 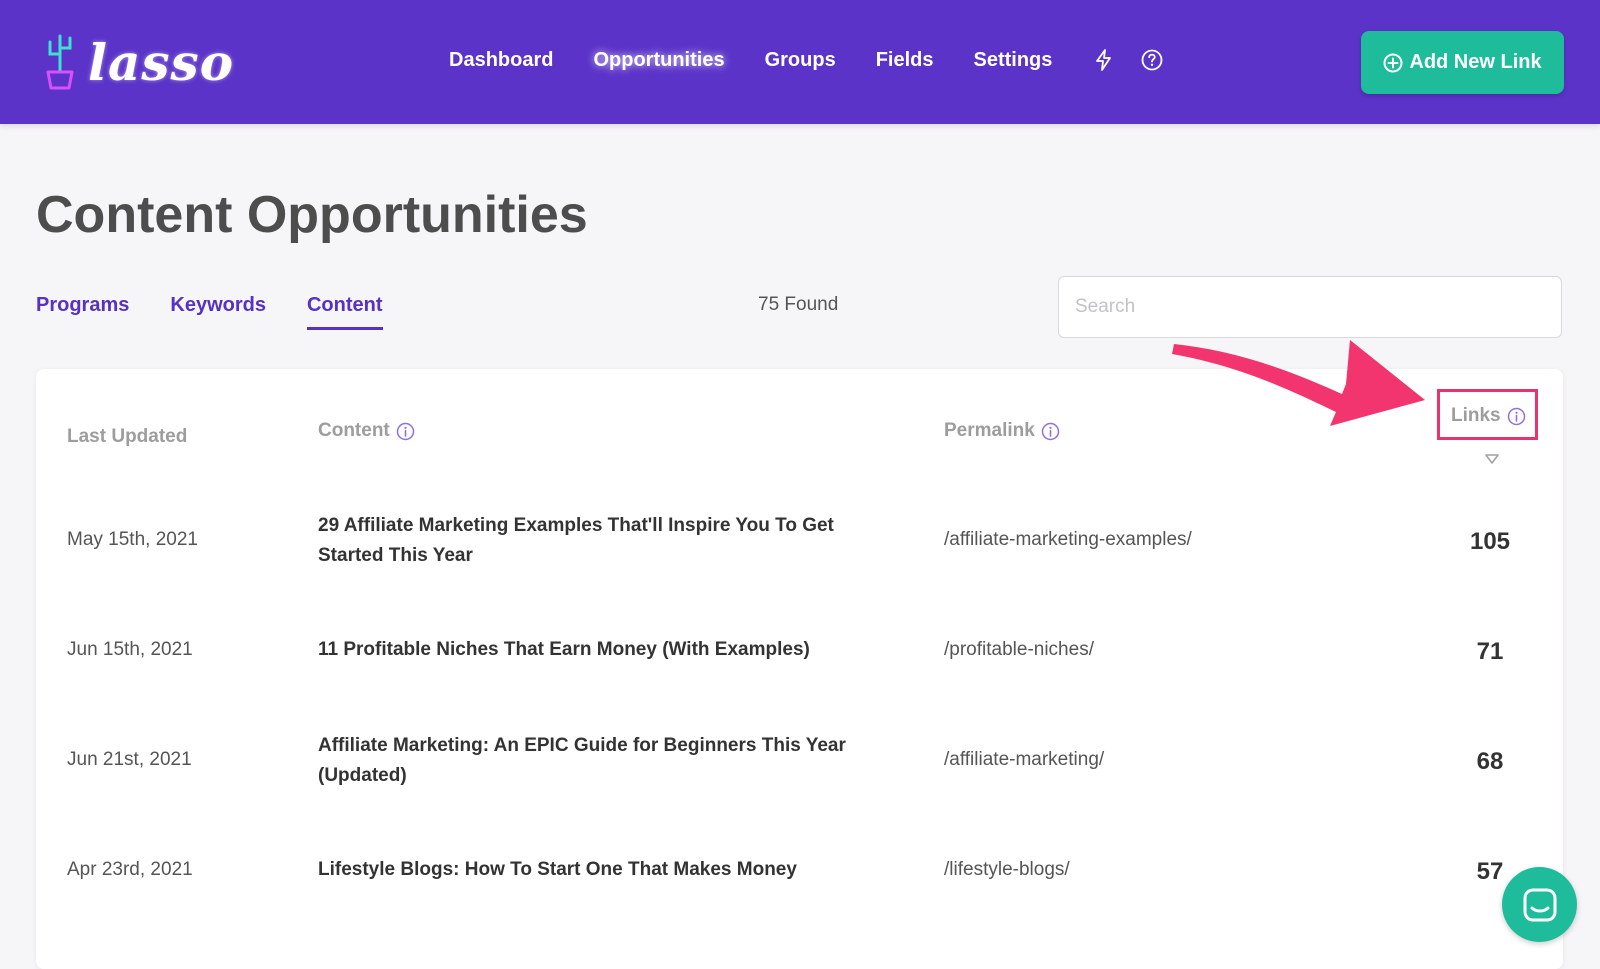 What do you see at coordinates (1007, 870) in the screenshot?
I see `row-permalink: /lifestyle-blogs/` at bounding box center [1007, 870].